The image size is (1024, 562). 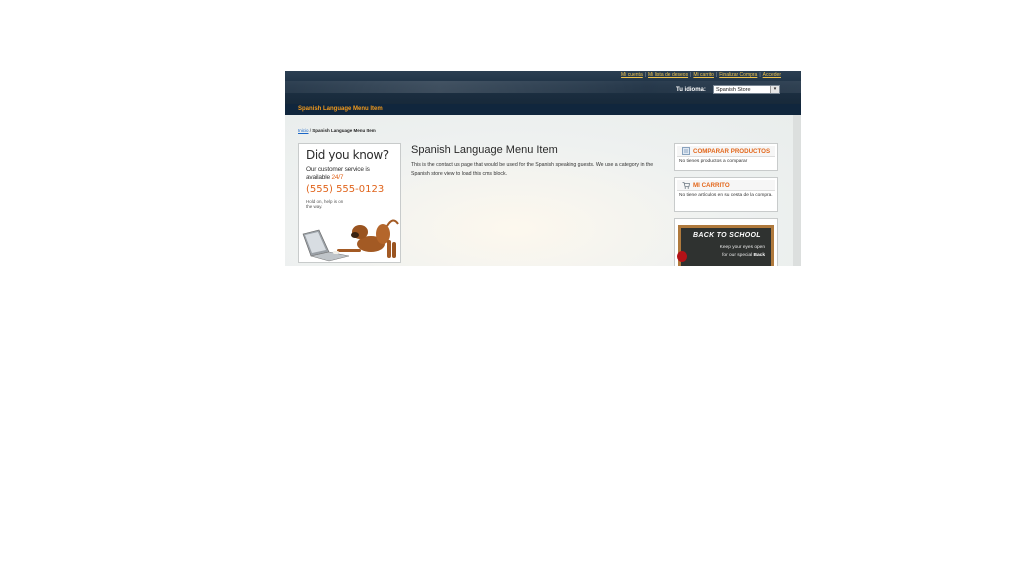 What do you see at coordinates (347, 155) in the screenshot?
I see `callout-title: Did you know?` at bounding box center [347, 155].